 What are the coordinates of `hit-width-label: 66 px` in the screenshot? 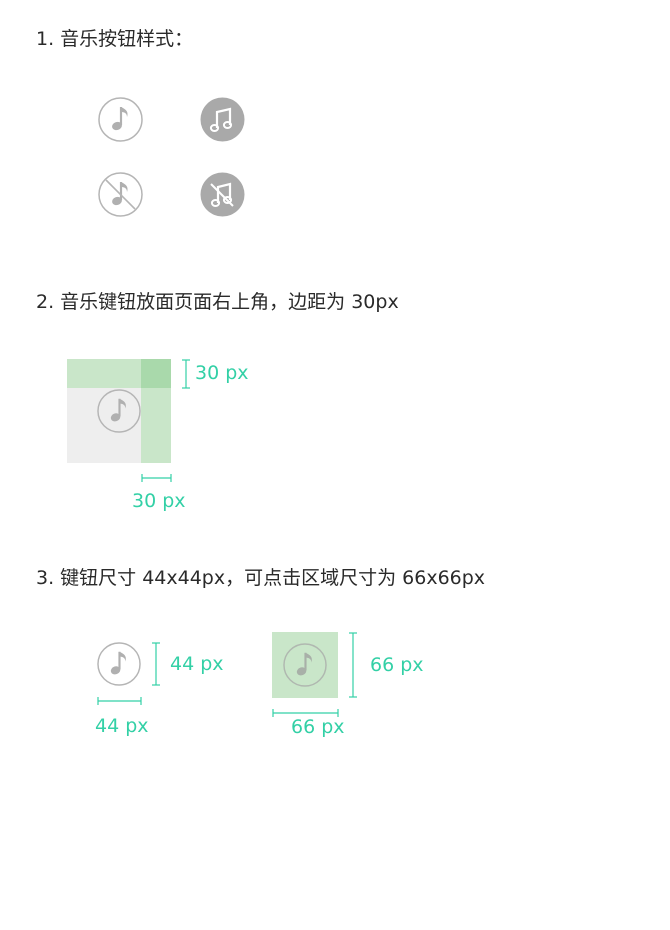 It's located at (318, 727).